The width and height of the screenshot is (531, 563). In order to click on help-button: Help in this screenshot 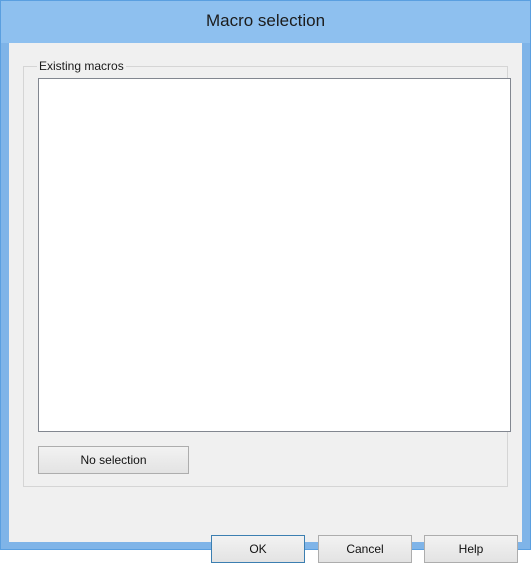, I will do `click(471, 549)`.